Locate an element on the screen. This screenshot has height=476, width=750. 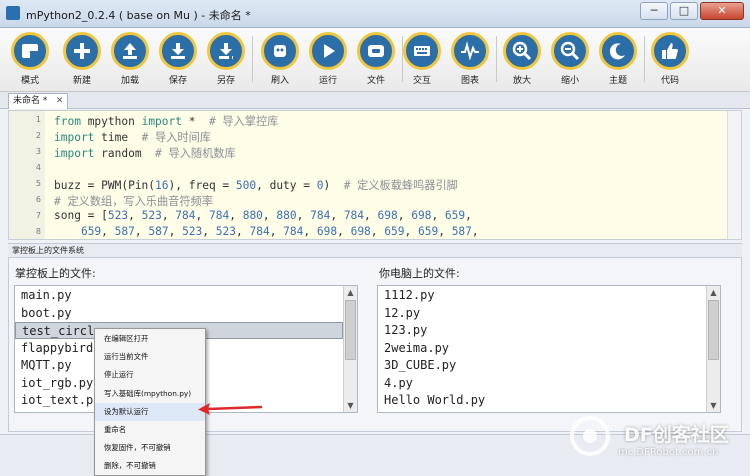
download-icon is located at coordinates (178, 51).